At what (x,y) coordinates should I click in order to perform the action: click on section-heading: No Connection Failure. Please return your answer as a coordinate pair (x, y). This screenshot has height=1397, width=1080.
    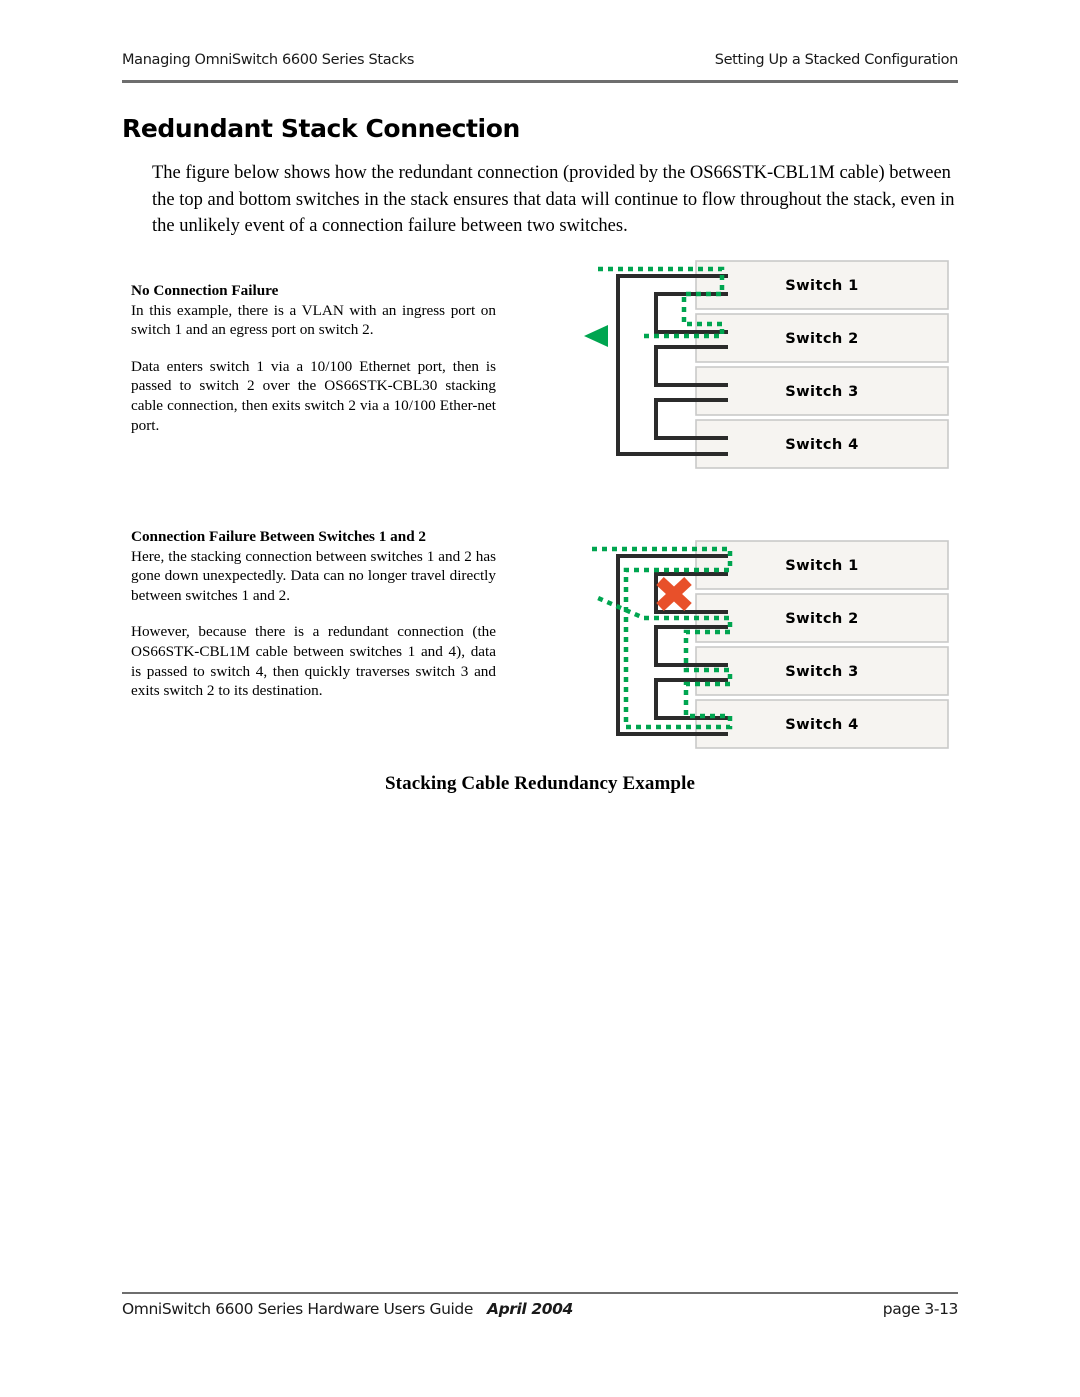
    Looking at the image, I should click on (205, 290).